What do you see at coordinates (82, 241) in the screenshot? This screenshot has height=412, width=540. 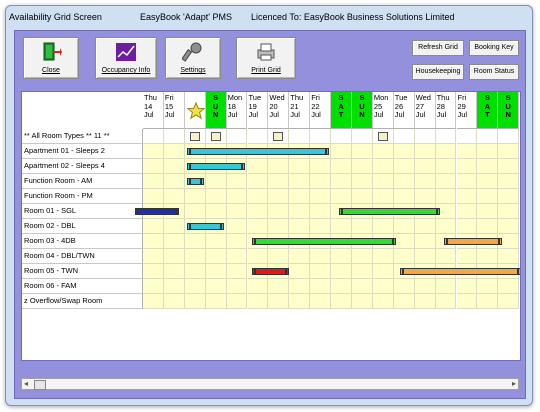 I see `room-row-label: Room 03 - 4DB` at bounding box center [82, 241].